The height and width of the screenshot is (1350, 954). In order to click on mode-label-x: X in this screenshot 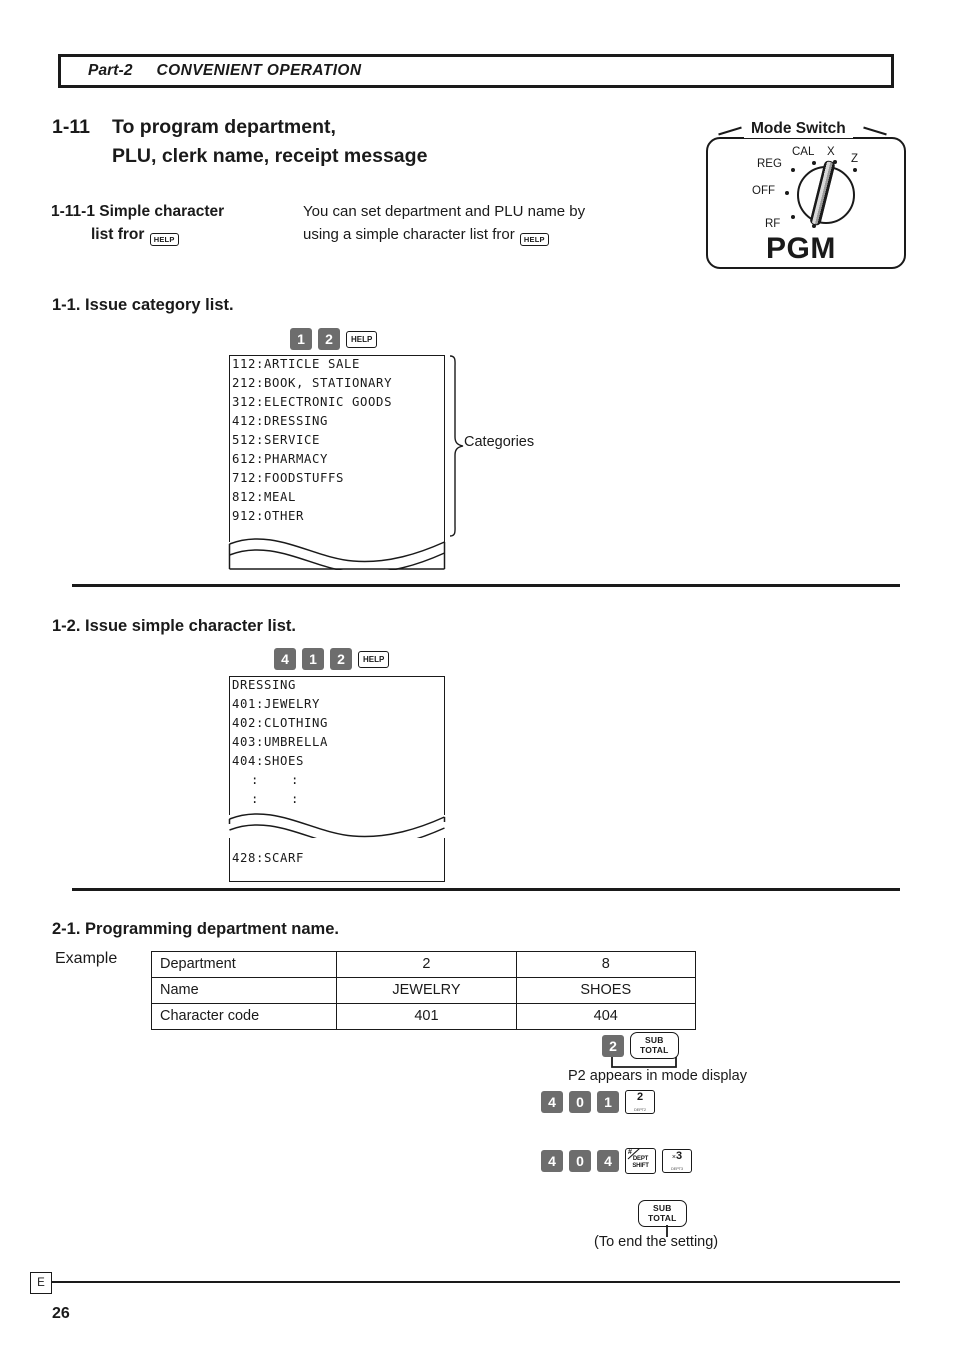, I will do `click(831, 152)`.